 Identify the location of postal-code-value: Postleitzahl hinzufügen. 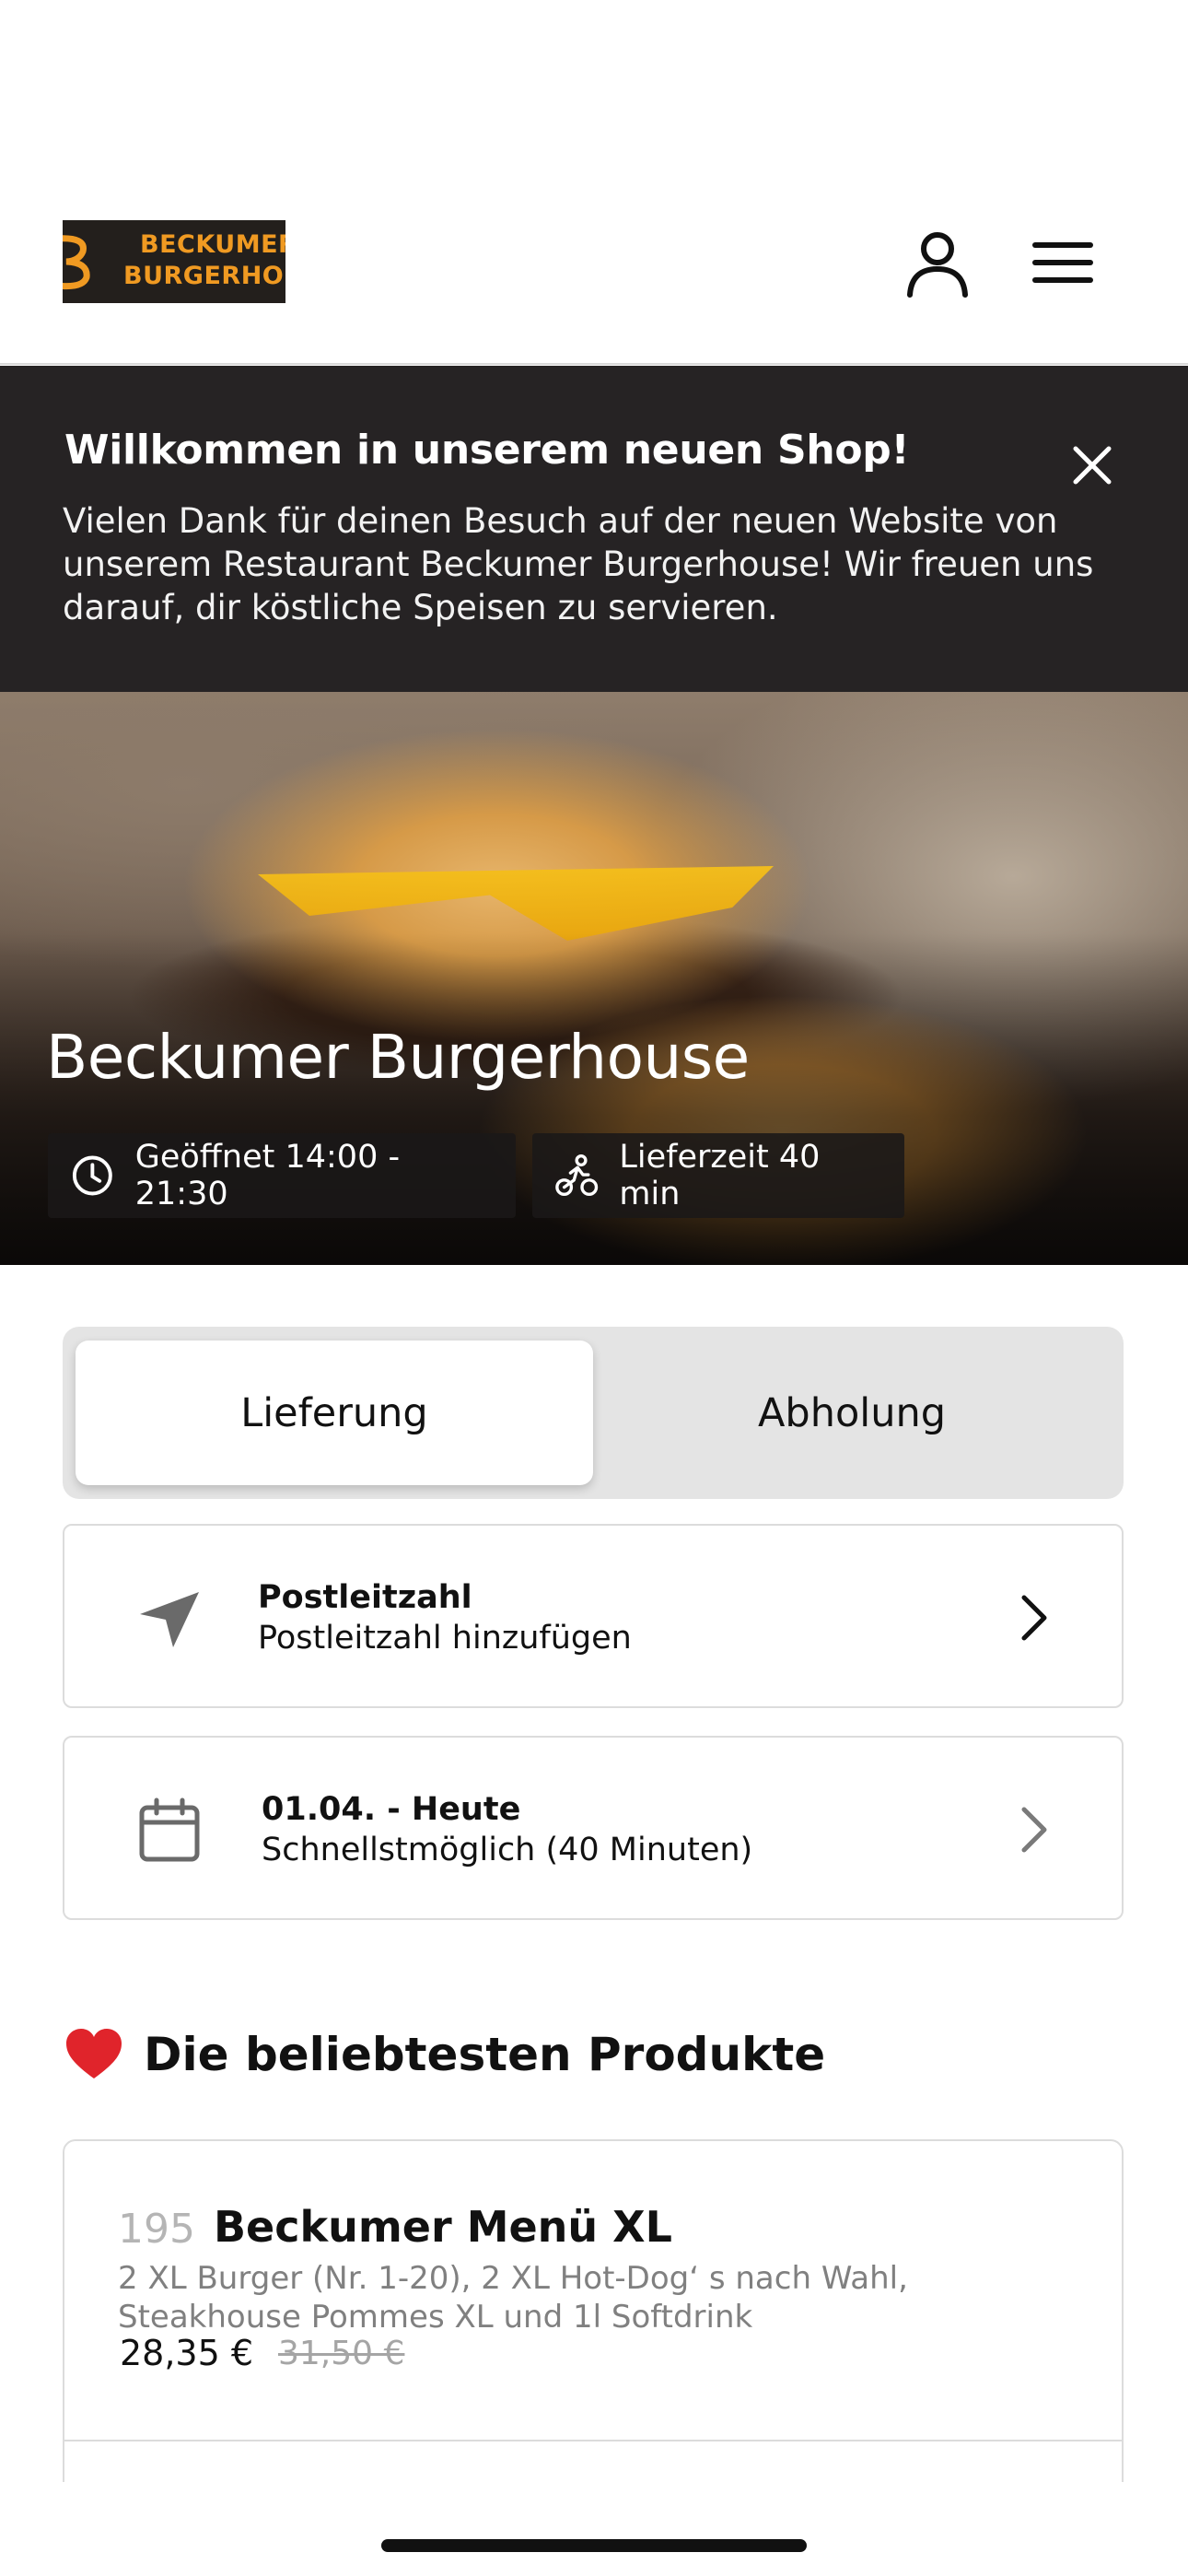
(445, 1638).